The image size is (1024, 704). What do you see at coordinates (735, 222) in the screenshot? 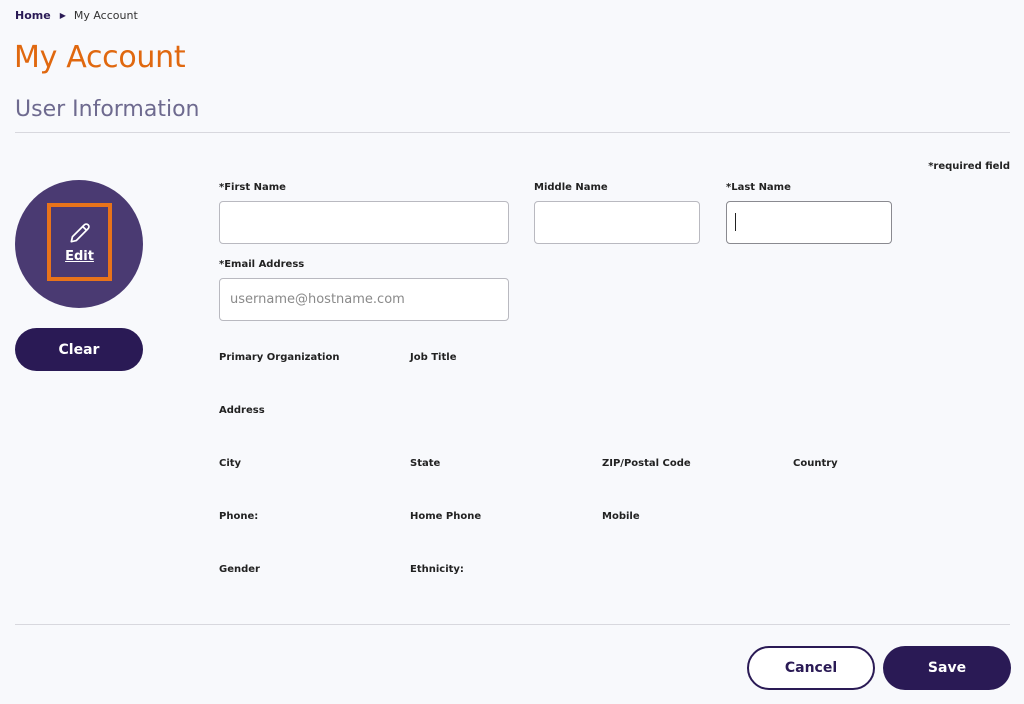
I see `text-cursor` at bounding box center [735, 222].